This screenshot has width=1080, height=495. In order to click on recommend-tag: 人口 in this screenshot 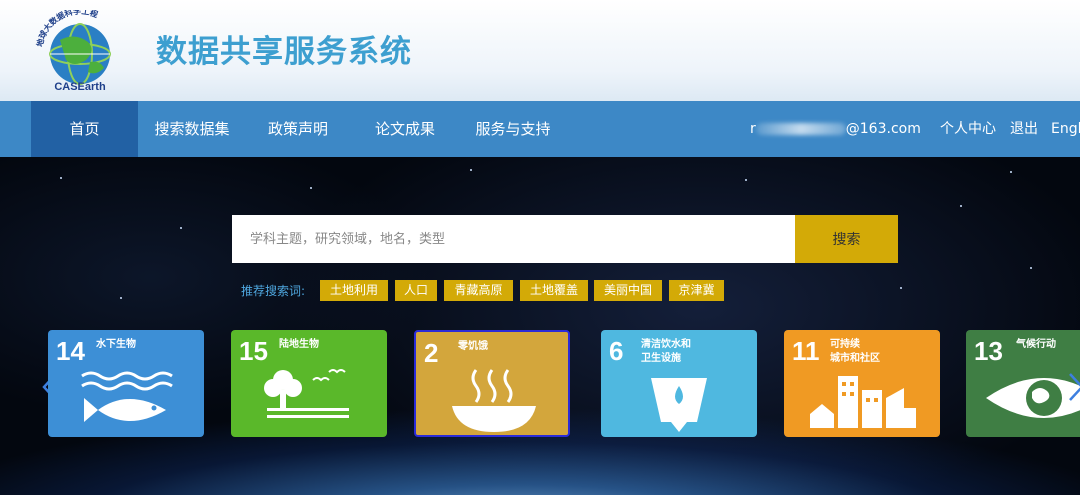, I will do `click(416, 290)`.